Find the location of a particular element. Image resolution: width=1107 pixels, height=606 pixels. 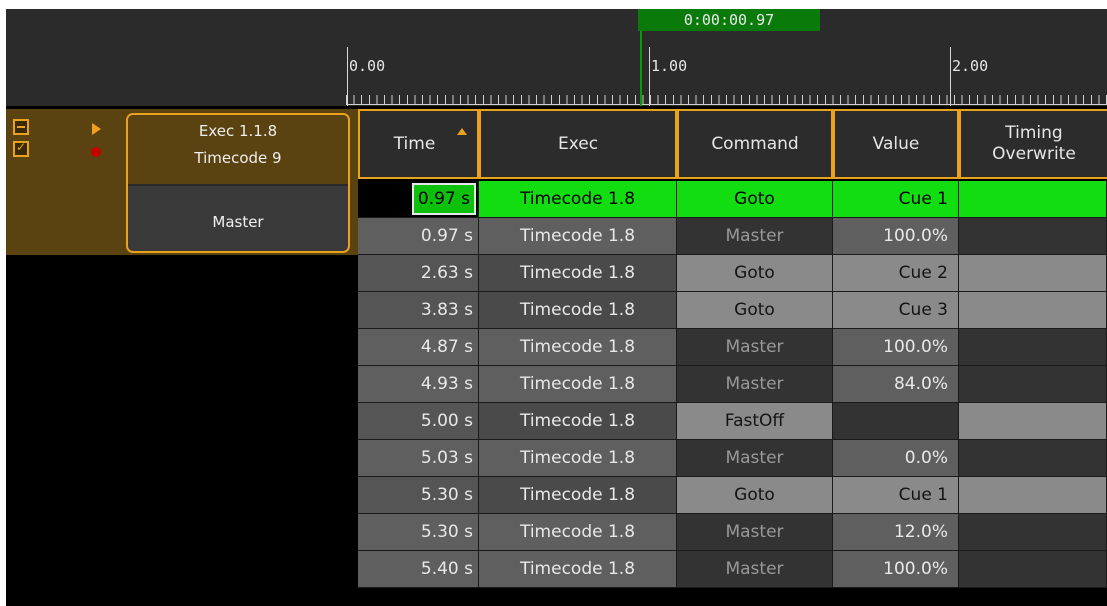

value-cell: 0.0% is located at coordinates (896, 458).